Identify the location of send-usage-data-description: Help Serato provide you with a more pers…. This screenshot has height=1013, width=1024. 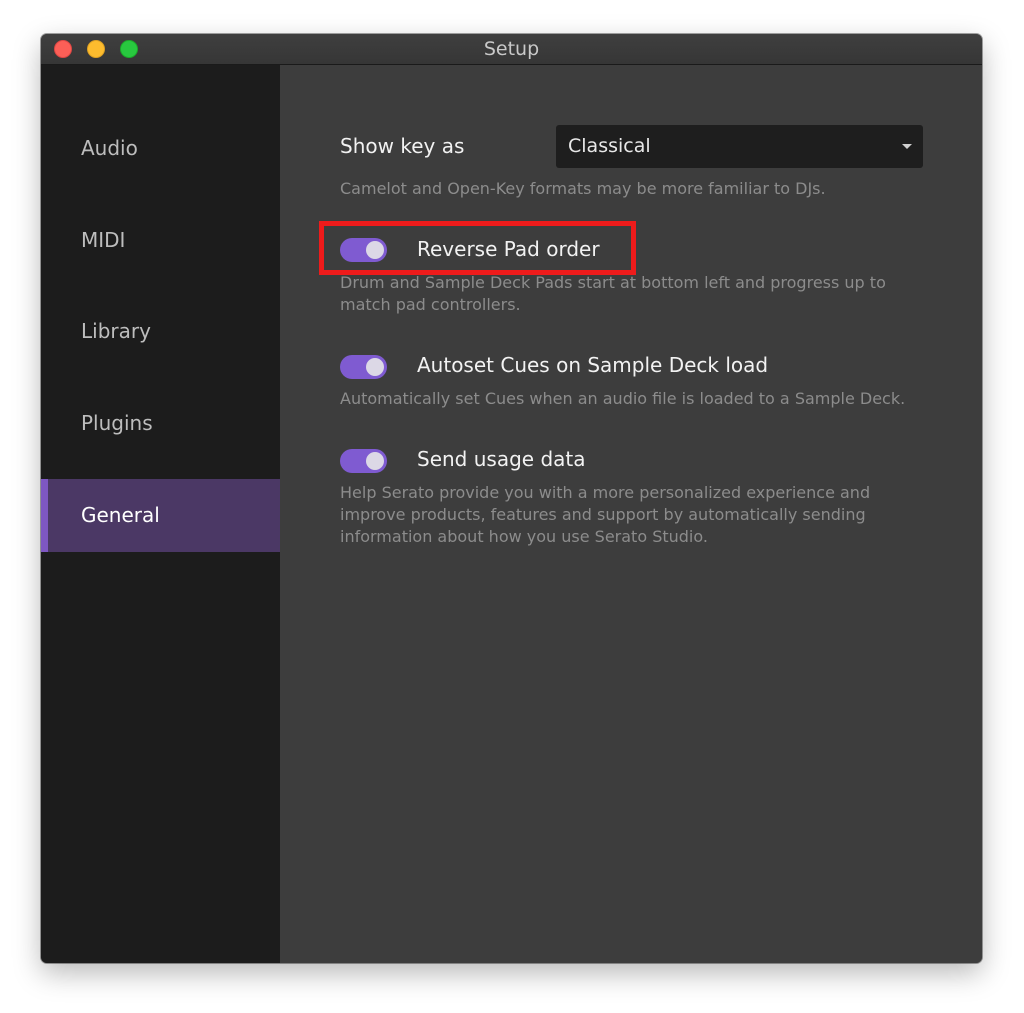
(605, 514).